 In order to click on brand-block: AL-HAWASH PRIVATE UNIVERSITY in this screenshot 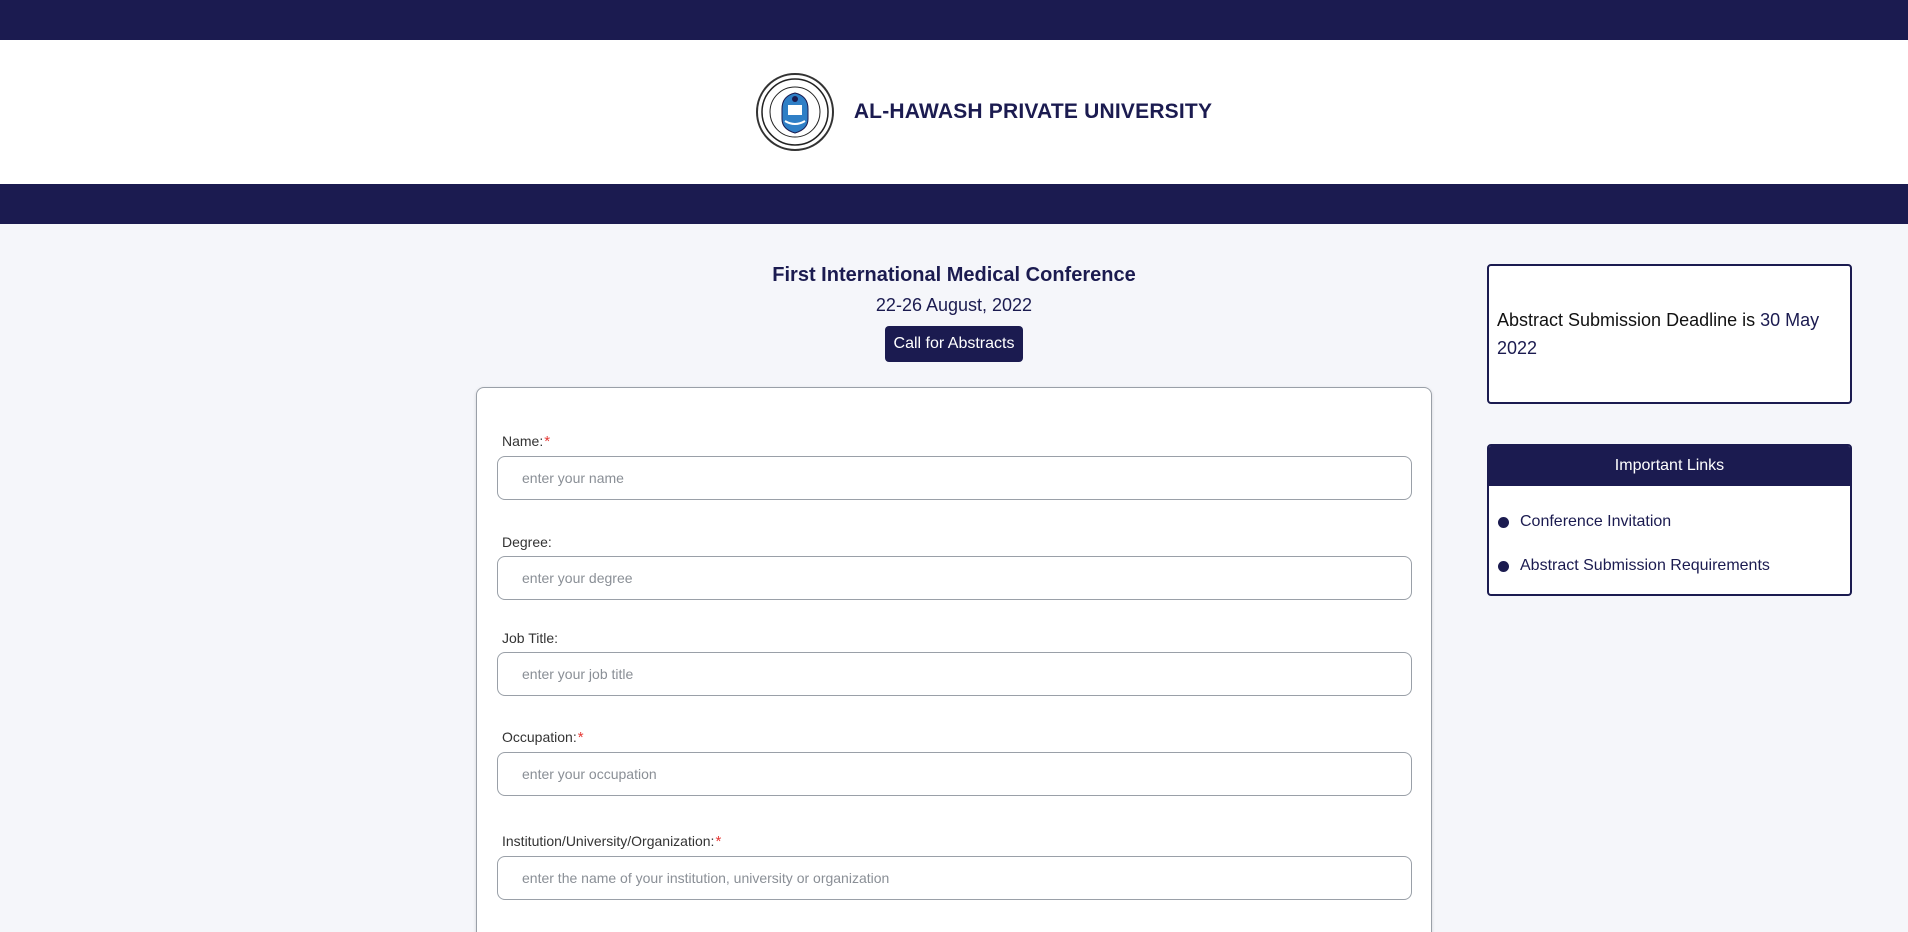, I will do `click(984, 112)`.